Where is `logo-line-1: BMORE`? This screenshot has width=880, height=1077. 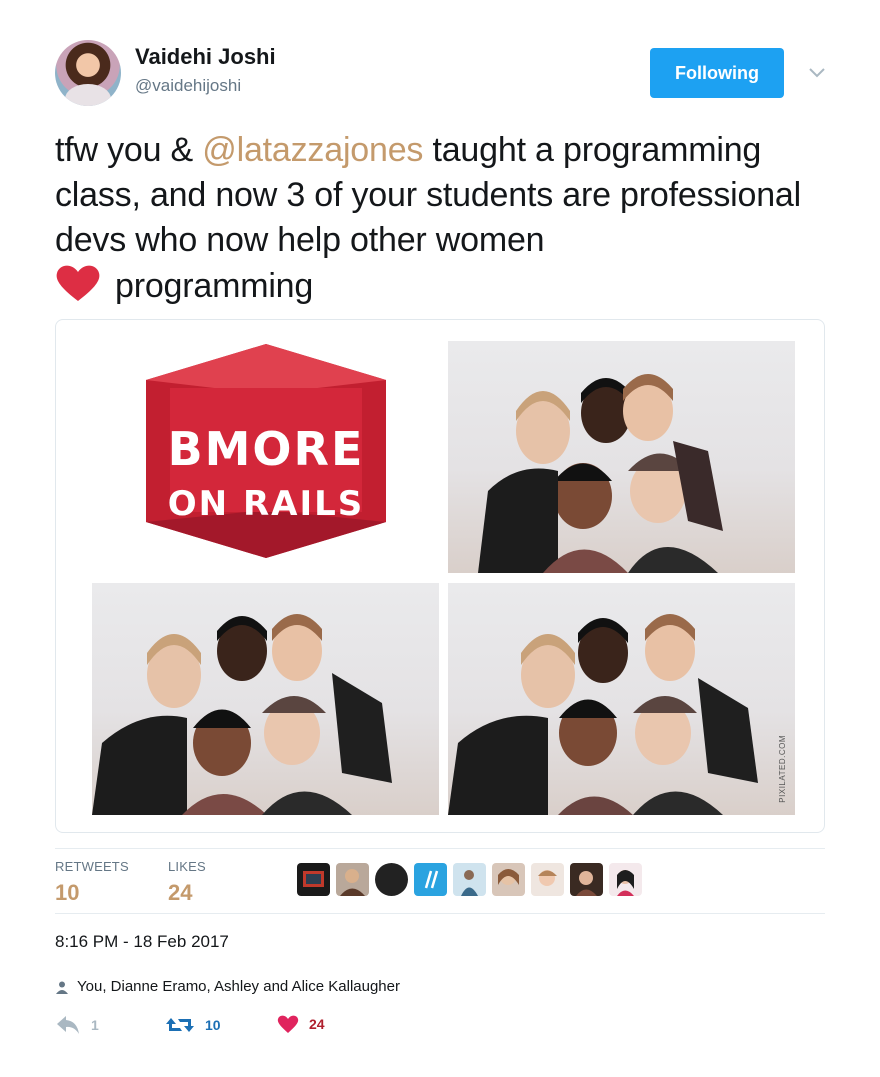 logo-line-1: BMORE is located at coordinates (266, 449).